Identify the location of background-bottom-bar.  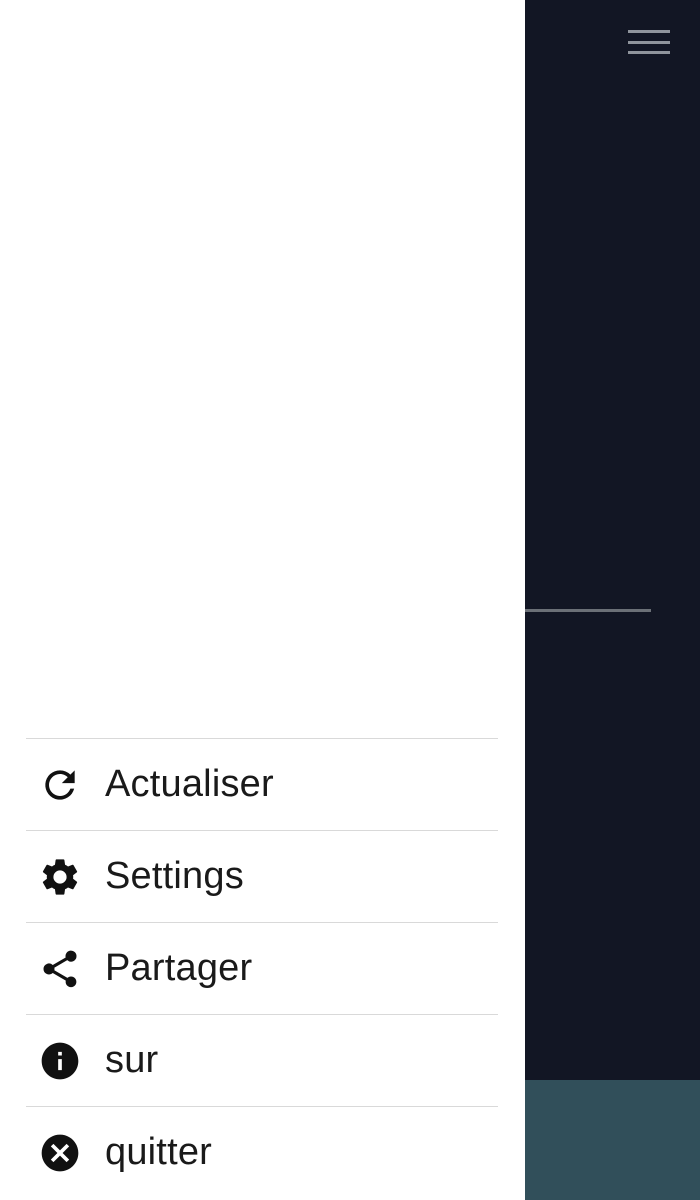
(612, 1140).